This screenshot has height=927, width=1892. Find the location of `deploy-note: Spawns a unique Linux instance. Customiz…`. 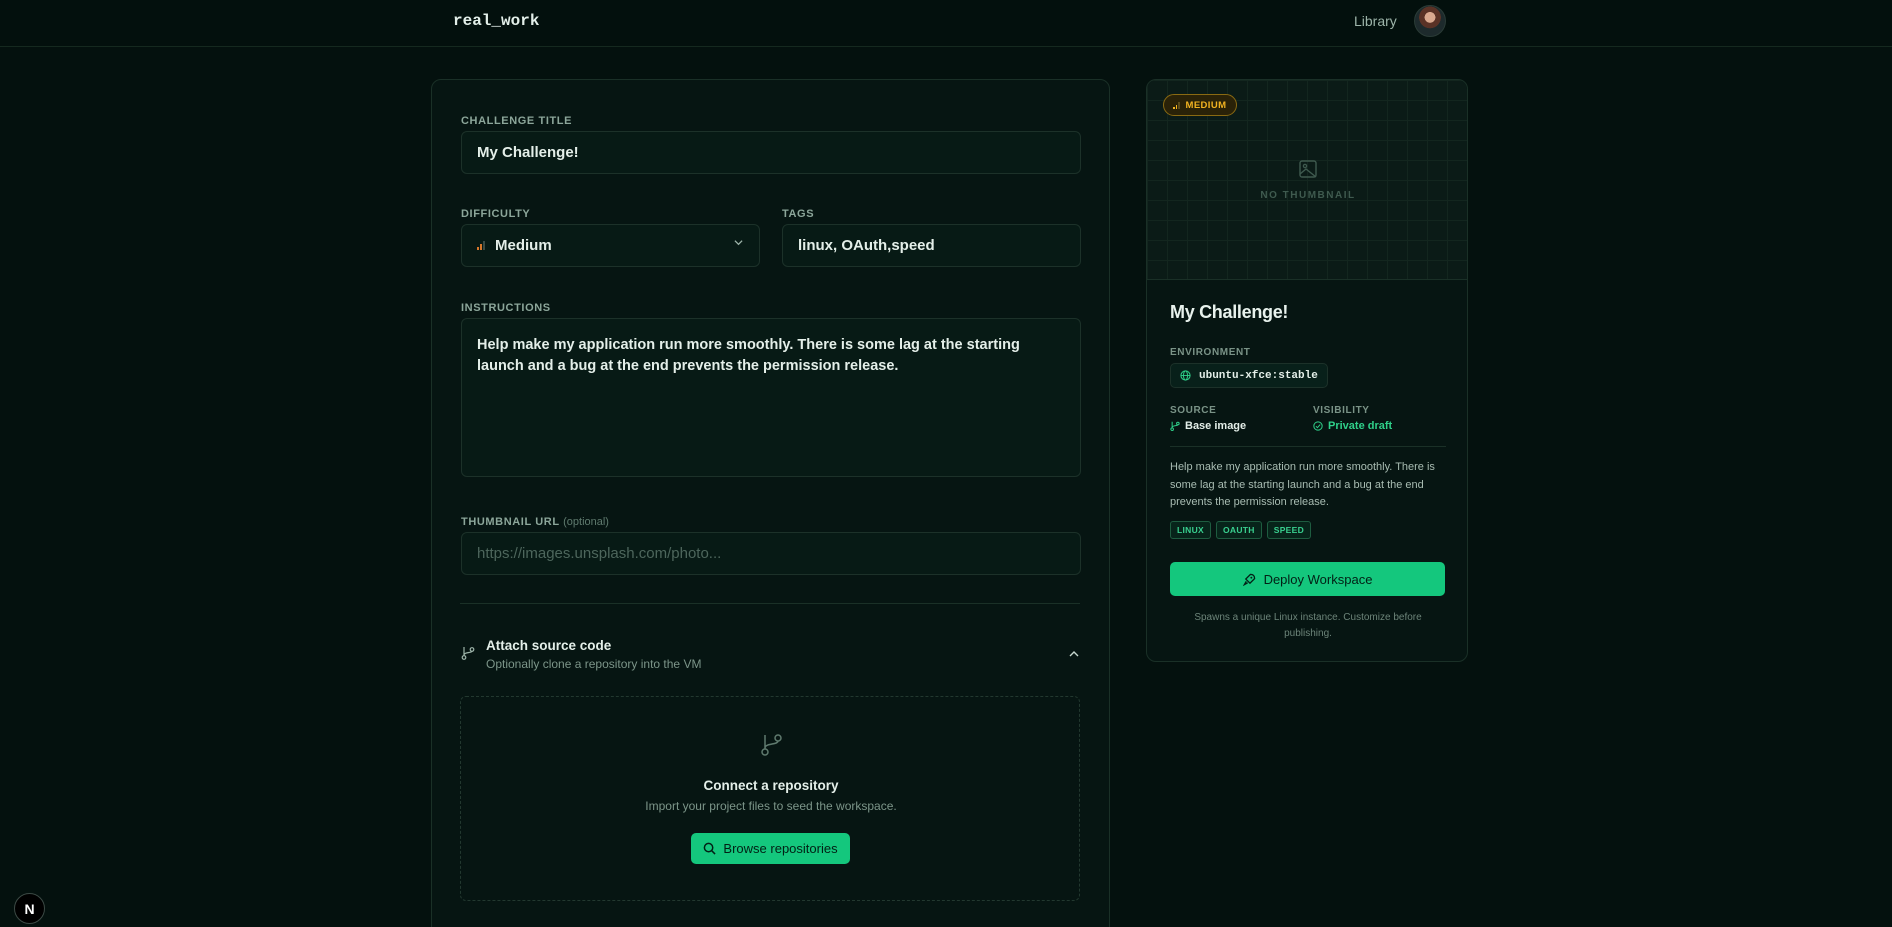

deploy-note: Spawns a unique Linux instance. Customiz… is located at coordinates (1308, 625).